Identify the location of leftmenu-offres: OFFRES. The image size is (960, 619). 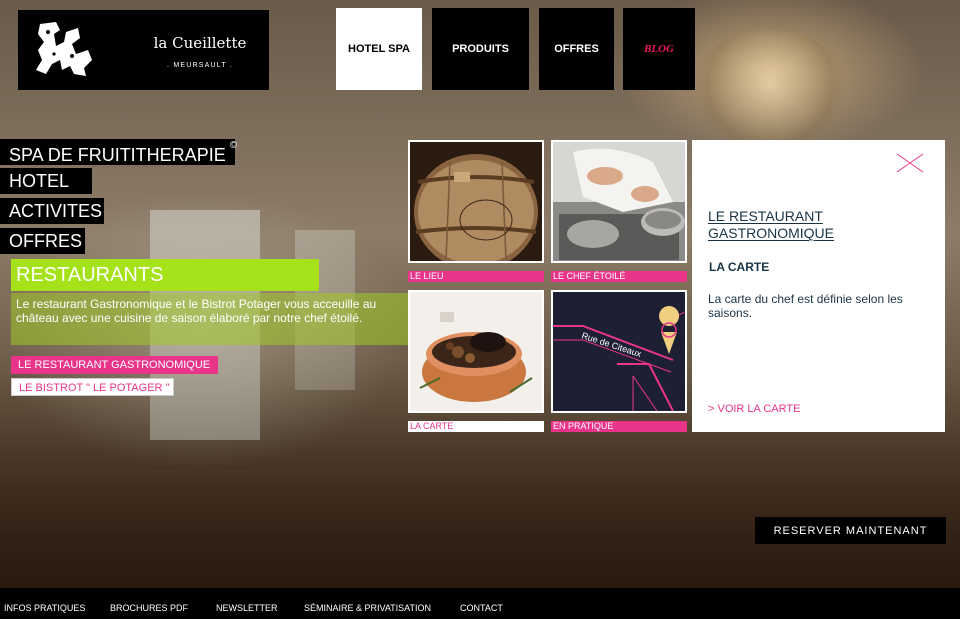
(42, 241).